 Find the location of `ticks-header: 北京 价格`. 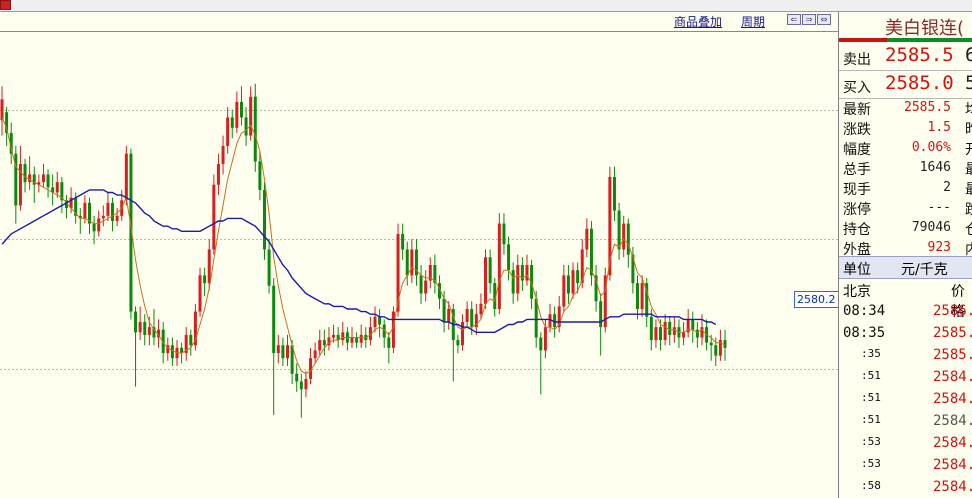

ticks-header: 北京 价格 is located at coordinates (905, 300).